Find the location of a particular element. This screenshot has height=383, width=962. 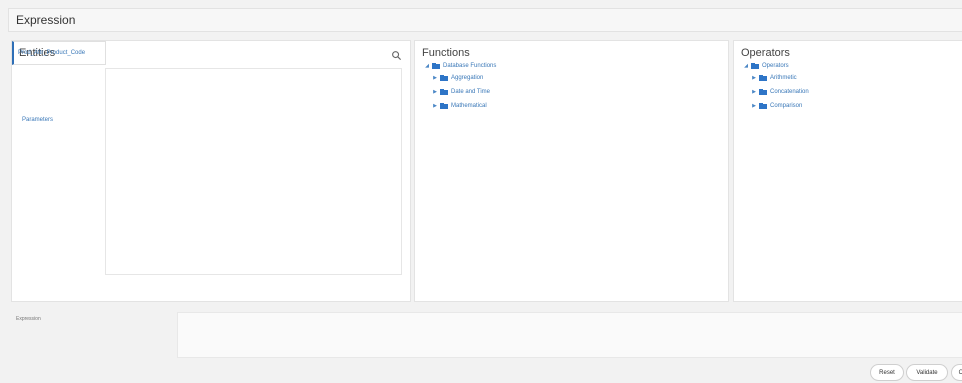

entity-item-prod-attr-product-code: Prod_Attr_Product_Code is located at coordinates (59, 53).